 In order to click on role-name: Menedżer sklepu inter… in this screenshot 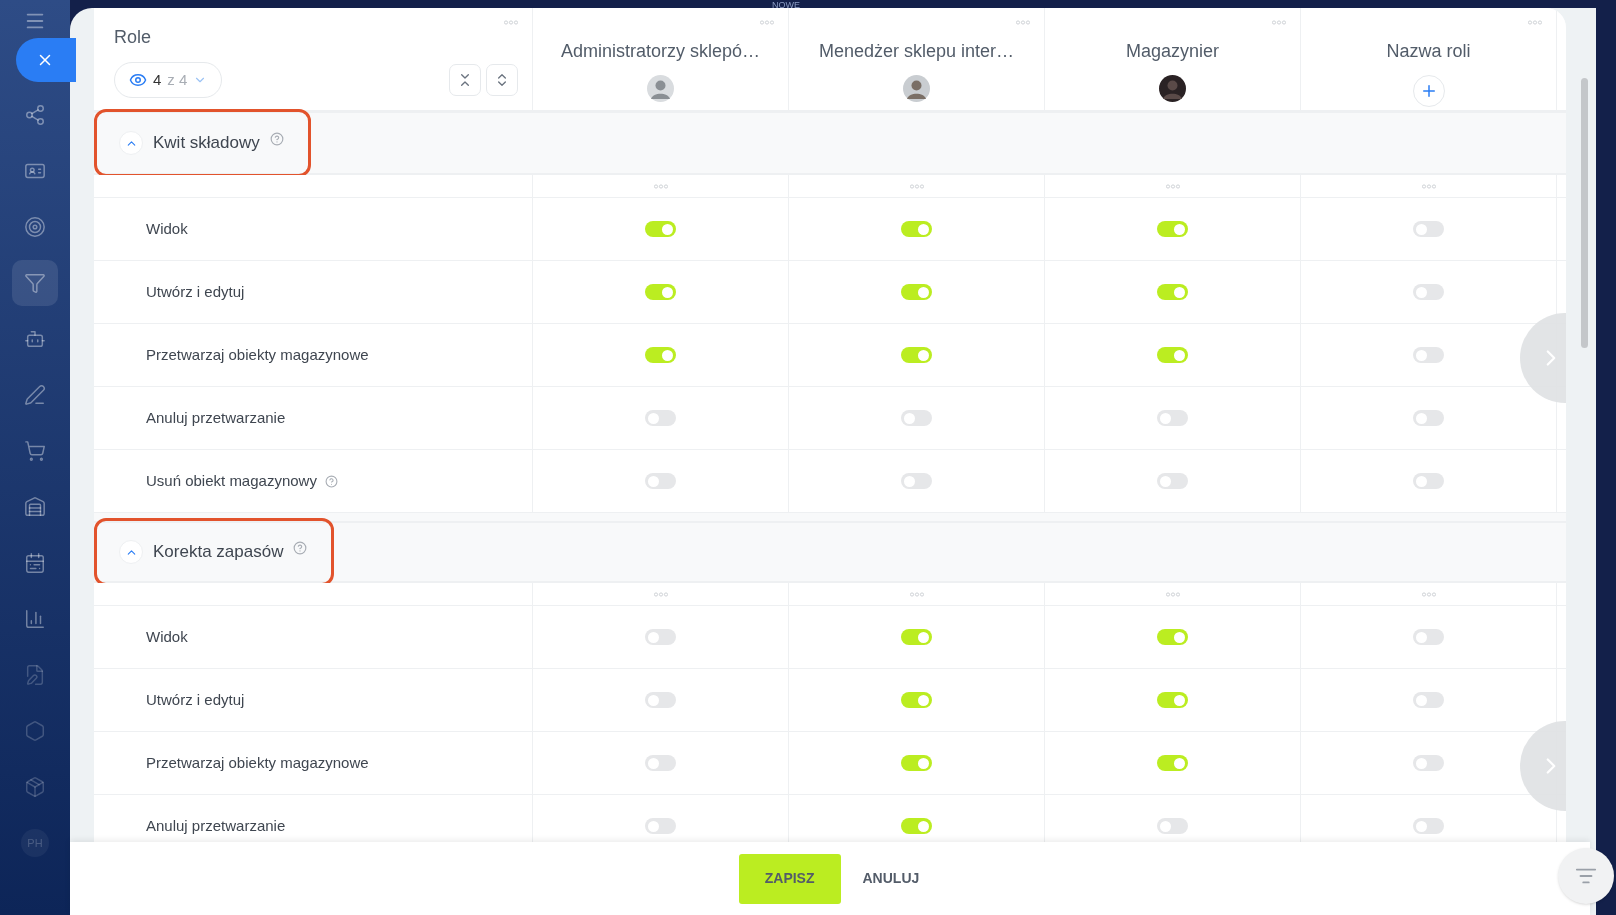, I will do `click(916, 51)`.